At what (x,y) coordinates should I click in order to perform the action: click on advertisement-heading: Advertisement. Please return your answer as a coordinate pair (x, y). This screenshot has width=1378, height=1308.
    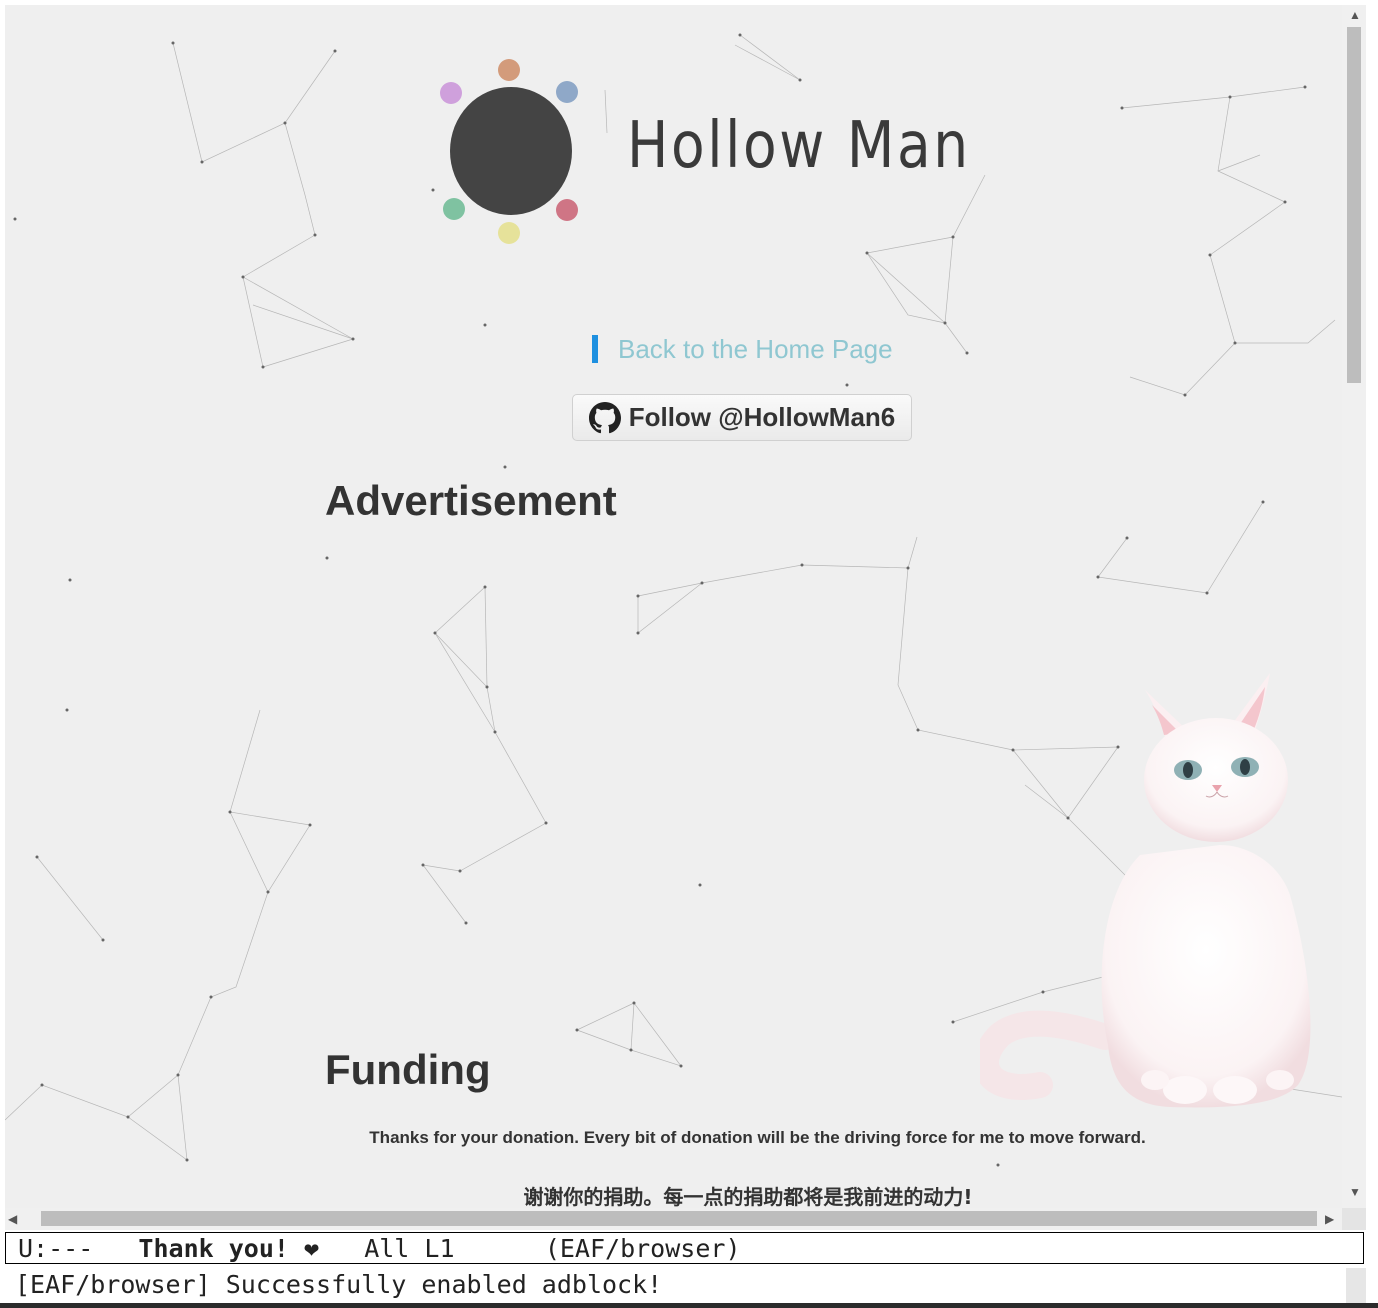
    Looking at the image, I should click on (471, 500).